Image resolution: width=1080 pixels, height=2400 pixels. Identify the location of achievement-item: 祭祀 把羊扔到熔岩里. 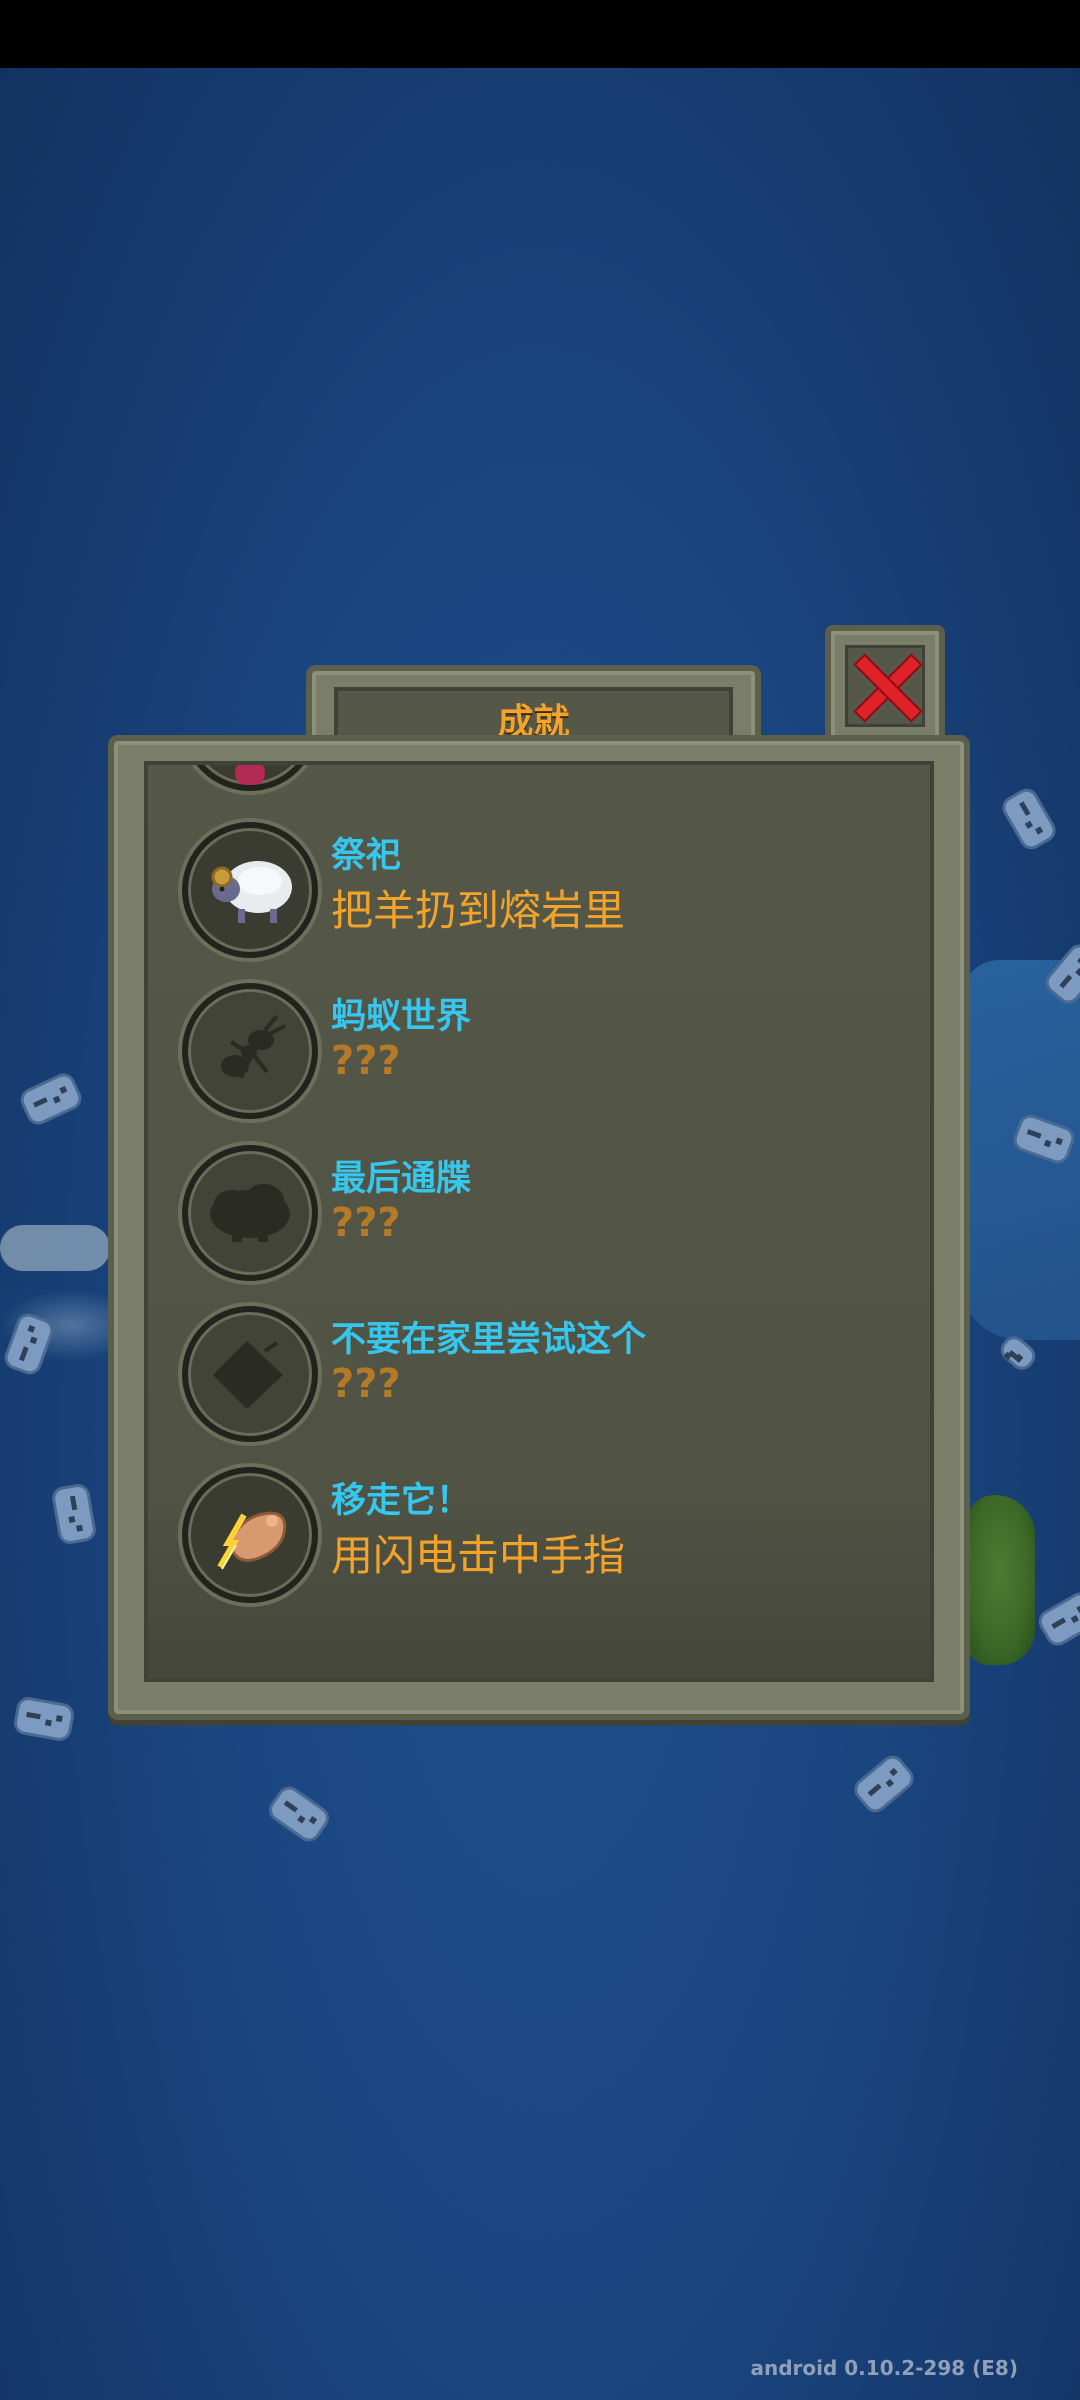
(539, 902).